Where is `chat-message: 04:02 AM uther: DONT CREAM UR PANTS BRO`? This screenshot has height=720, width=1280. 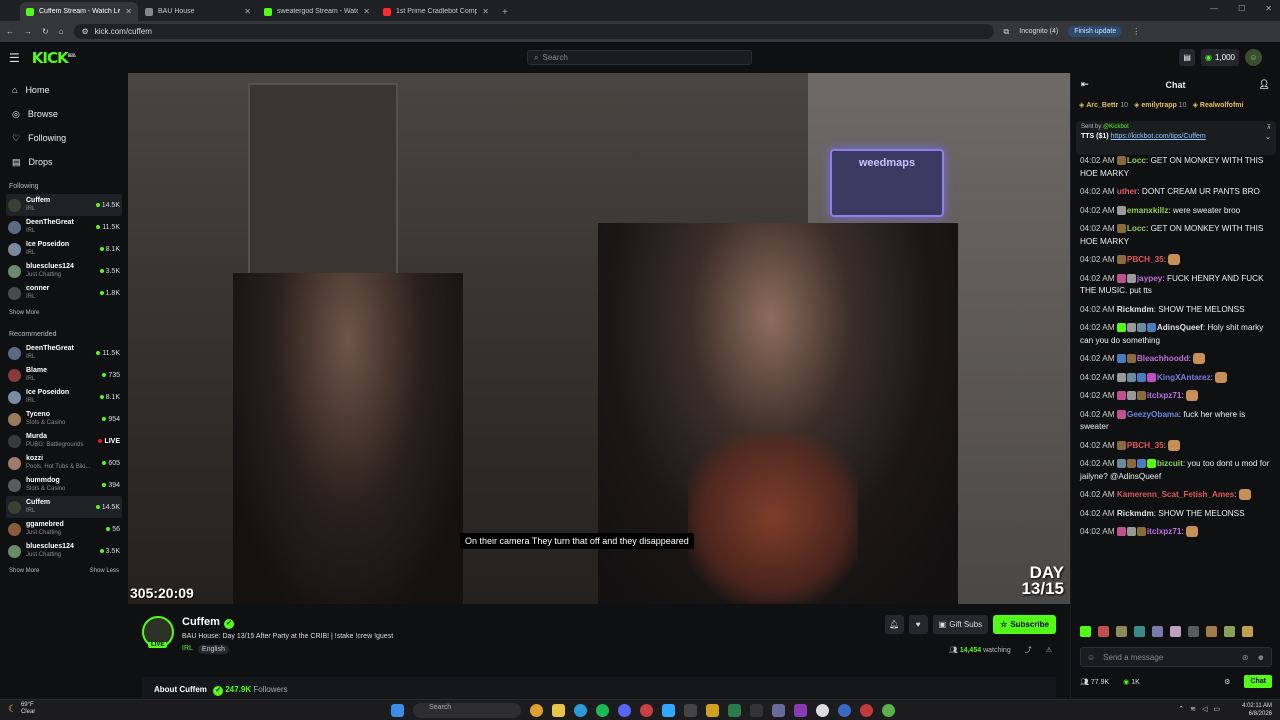
chat-message: 04:02 AM uther: DONT CREAM UR PANTS BRO is located at coordinates (1176, 192).